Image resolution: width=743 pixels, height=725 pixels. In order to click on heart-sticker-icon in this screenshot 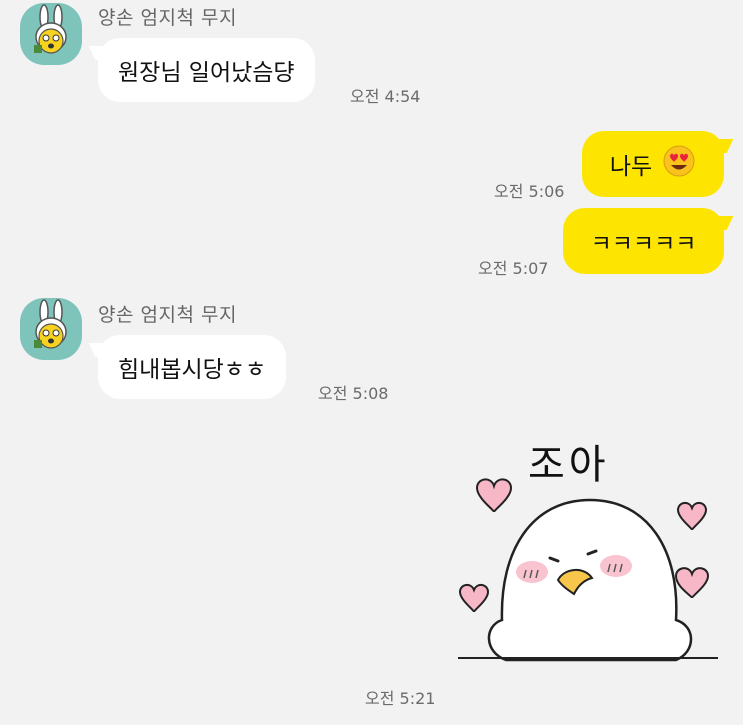, I will do `click(588, 570)`.